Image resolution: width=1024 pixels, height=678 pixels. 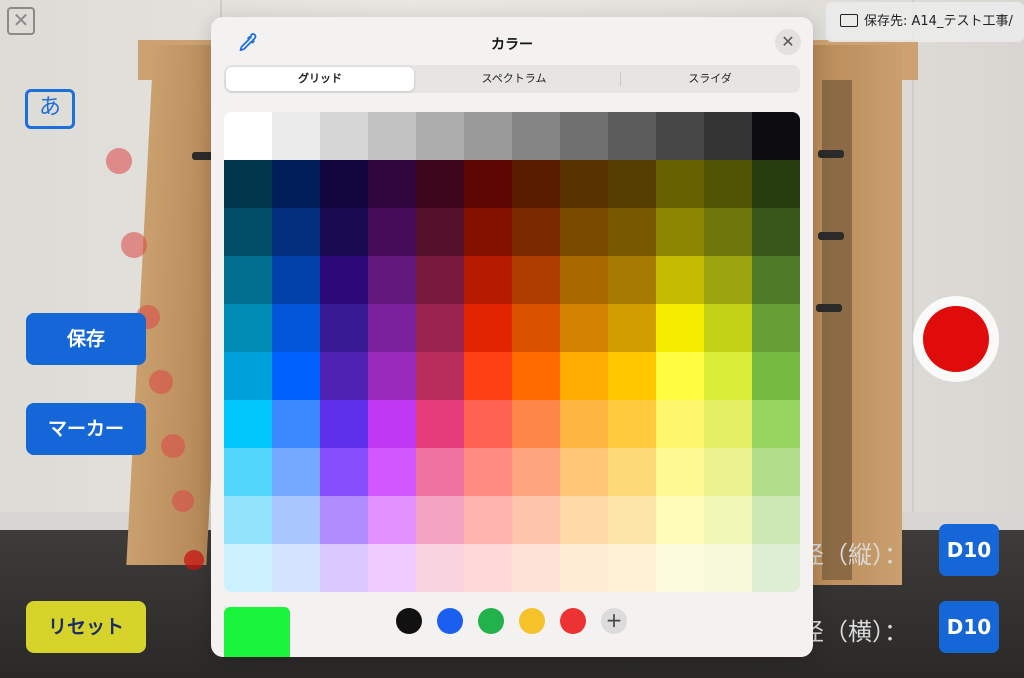 I want to click on add-favorite-icon: +, so click(x=614, y=621).